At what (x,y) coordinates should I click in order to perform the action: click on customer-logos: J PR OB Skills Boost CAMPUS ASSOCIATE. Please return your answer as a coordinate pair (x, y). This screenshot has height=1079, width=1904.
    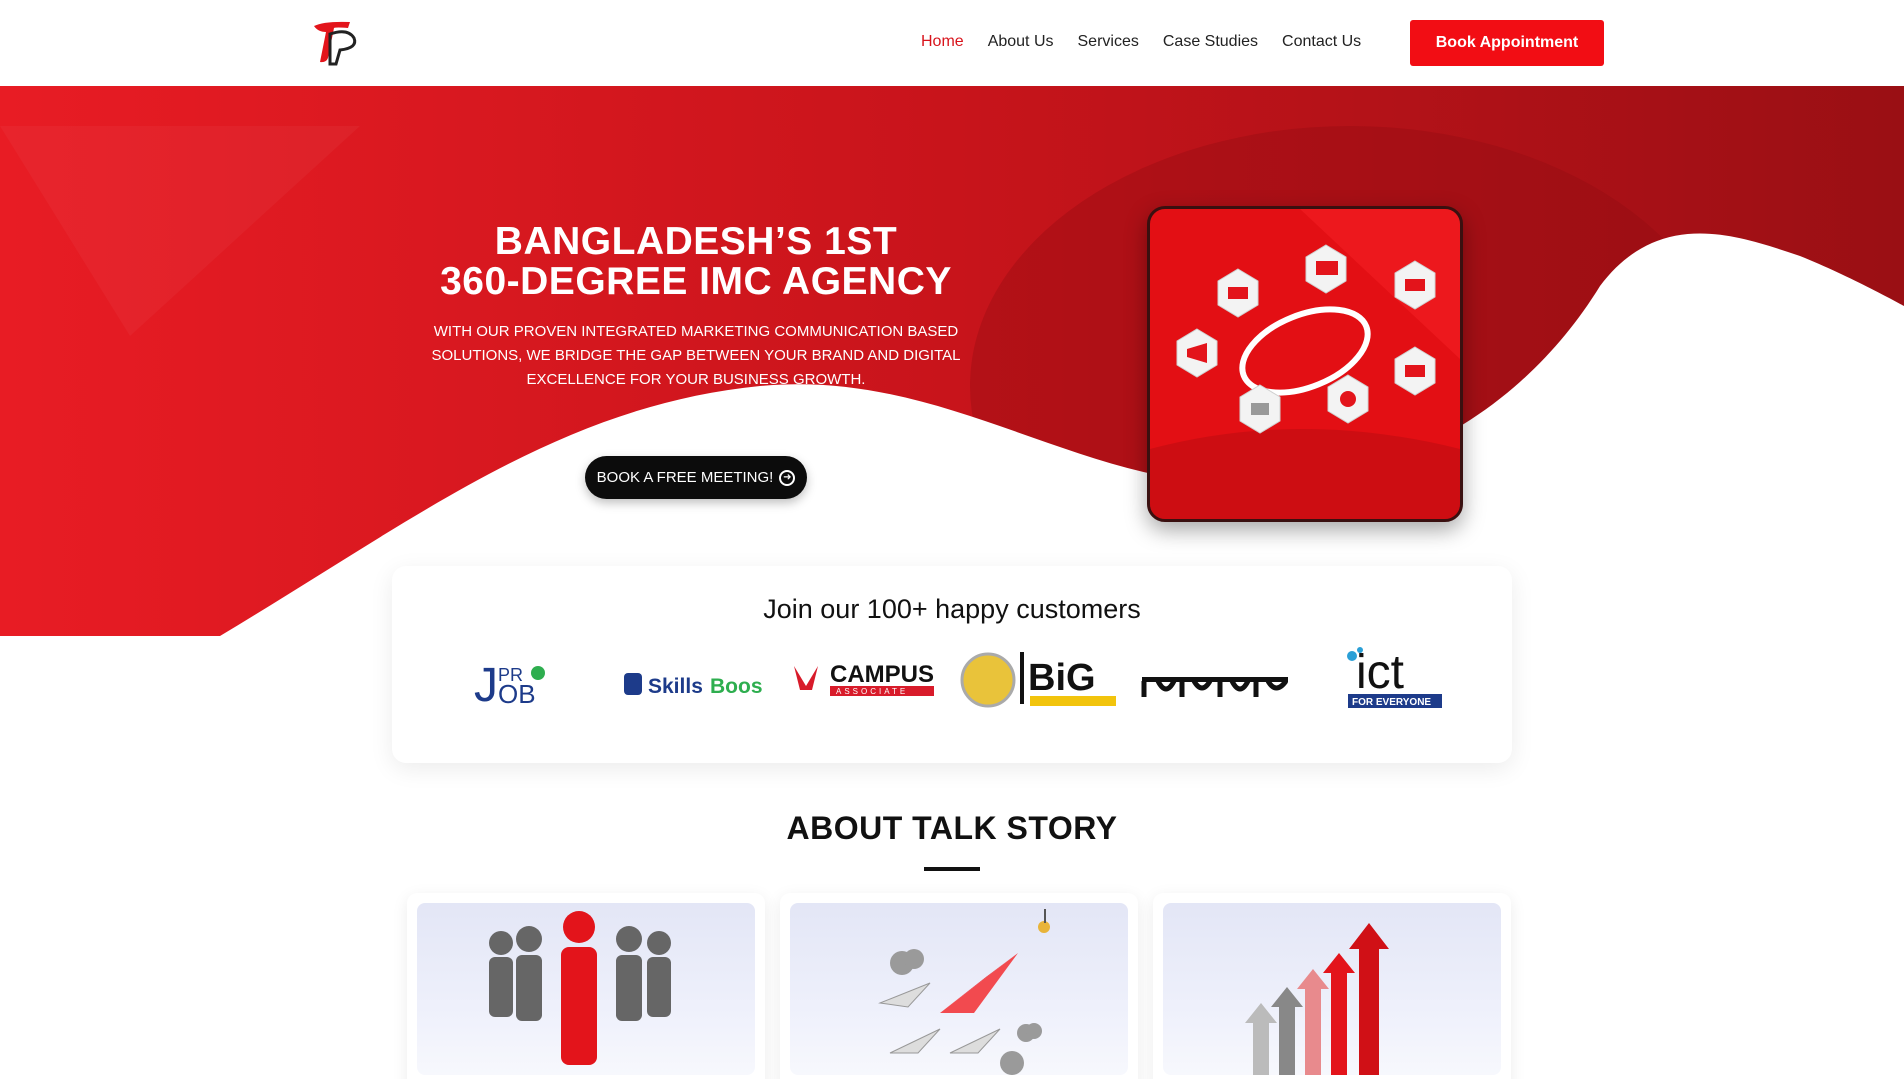
    Looking at the image, I should click on (952, 687).